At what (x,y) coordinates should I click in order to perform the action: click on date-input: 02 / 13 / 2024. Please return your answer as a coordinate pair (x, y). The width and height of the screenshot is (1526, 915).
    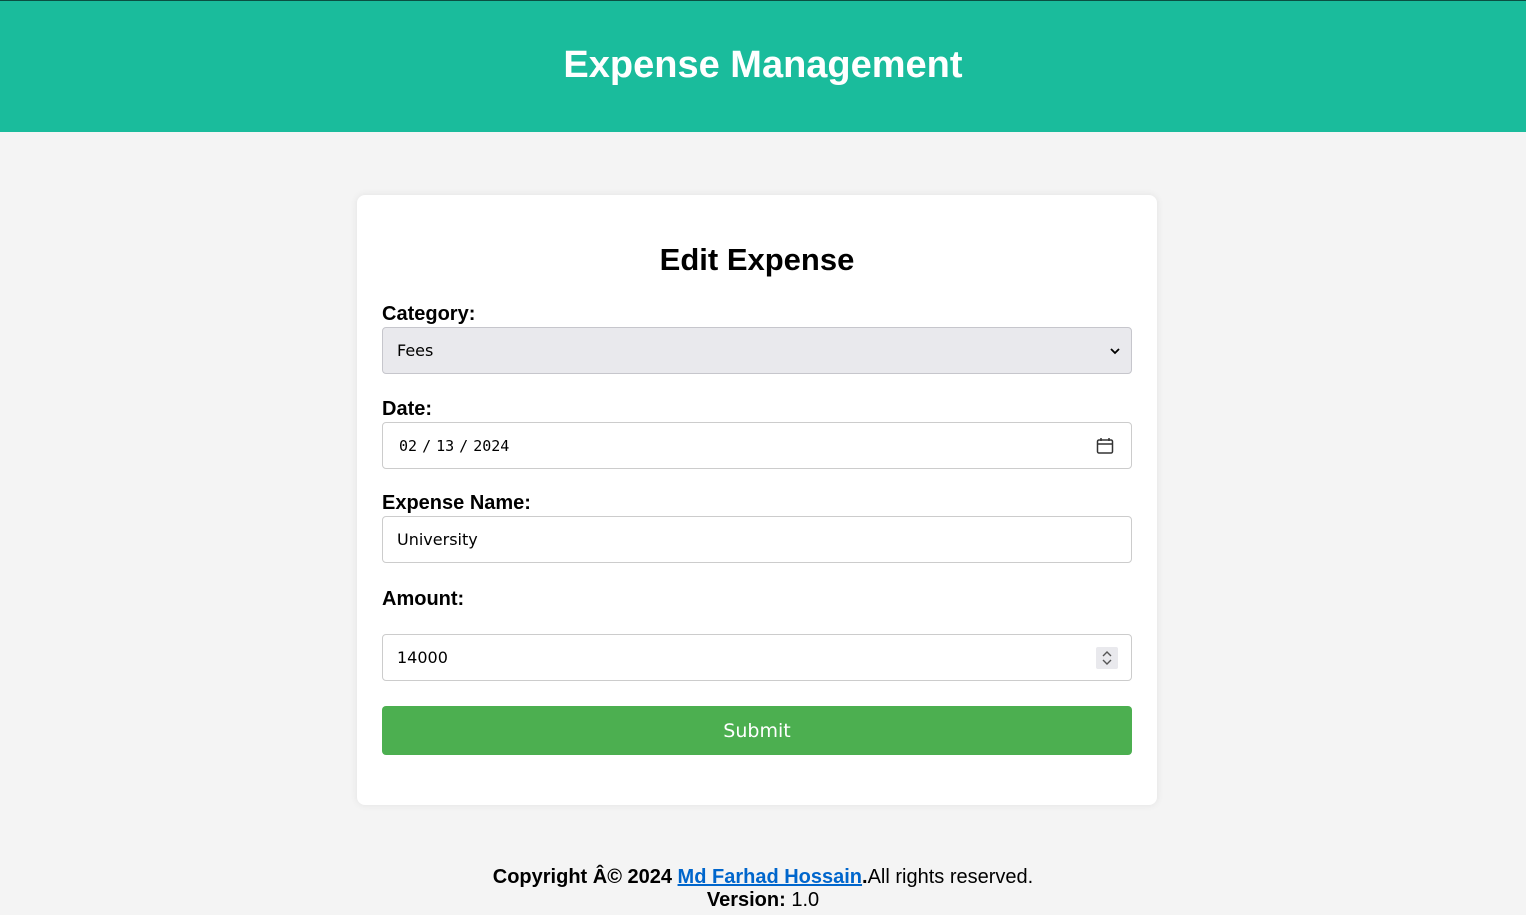
    Looking at the image, I should click on (757, 445).